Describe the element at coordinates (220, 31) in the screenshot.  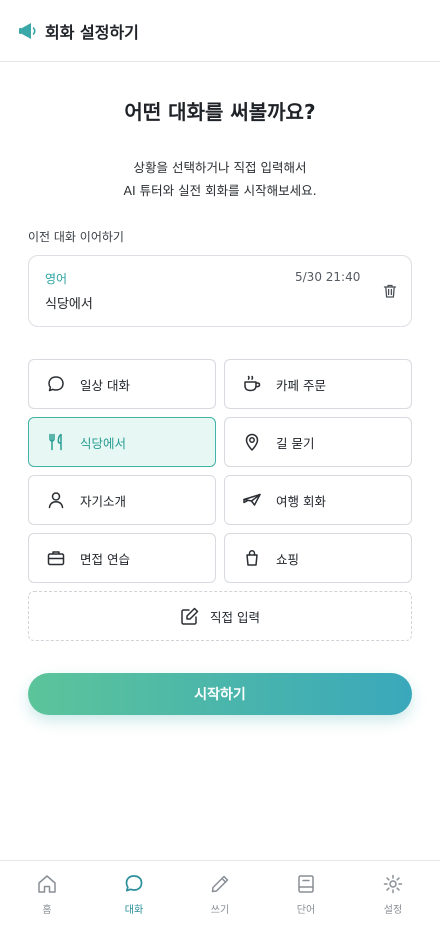
I see `app-header: 회화 설정하기` at that location.